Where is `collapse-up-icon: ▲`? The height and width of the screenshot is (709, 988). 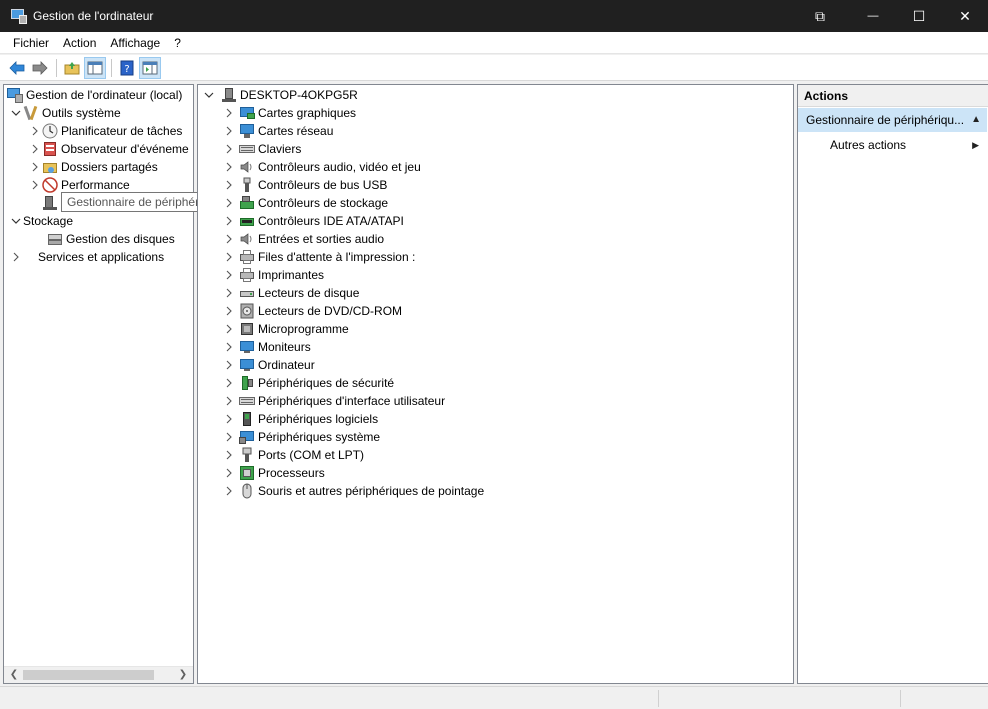
collapse-up-icon: ▲ is located at coordinates (976, 120).